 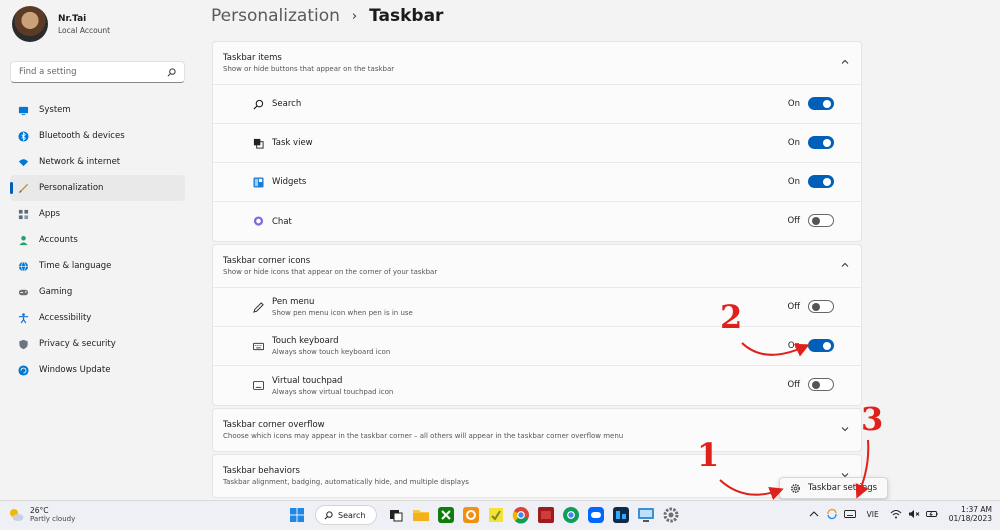 What do you see at coordinates (873, 514) in the screenshot?
I see `language-indicator: VIE` at bounding box center [873, 514].